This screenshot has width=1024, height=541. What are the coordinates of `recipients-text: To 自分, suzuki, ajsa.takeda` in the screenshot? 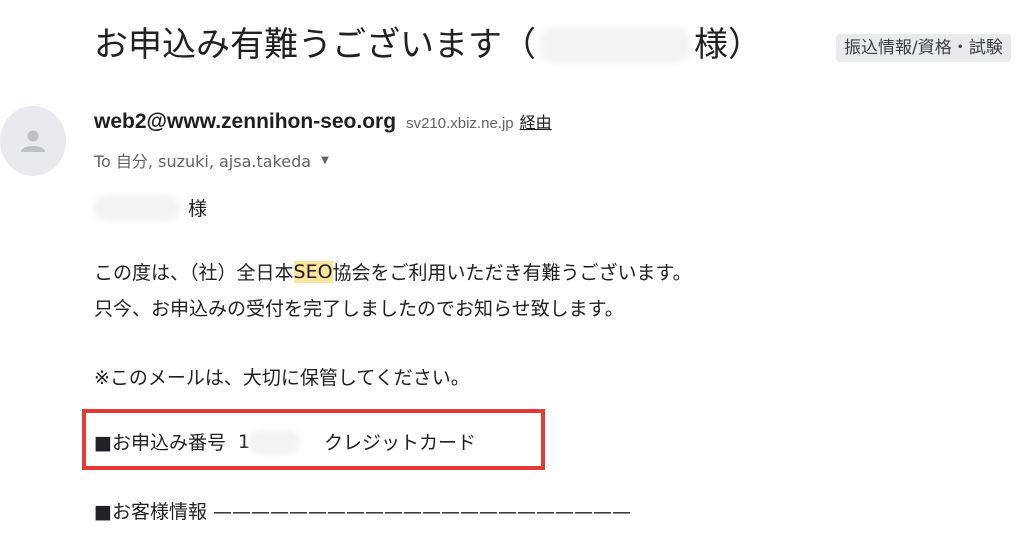 It's located at (203, 161).